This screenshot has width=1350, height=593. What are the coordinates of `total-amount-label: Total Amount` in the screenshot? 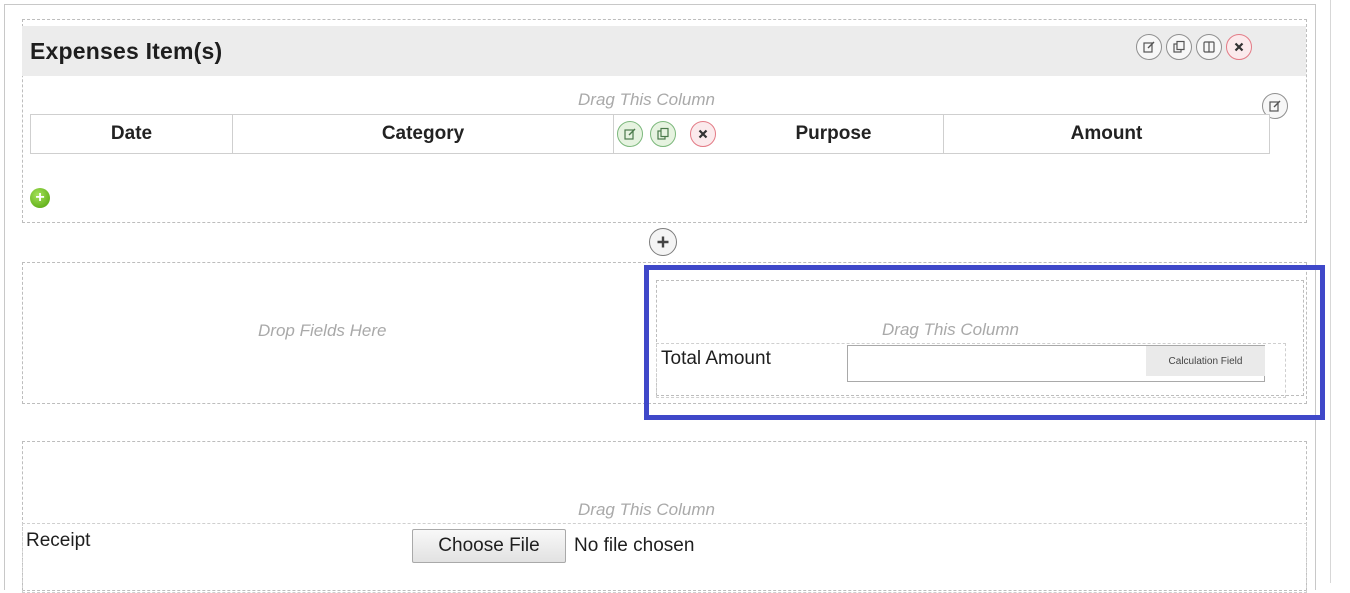 It's located at (716, 358).